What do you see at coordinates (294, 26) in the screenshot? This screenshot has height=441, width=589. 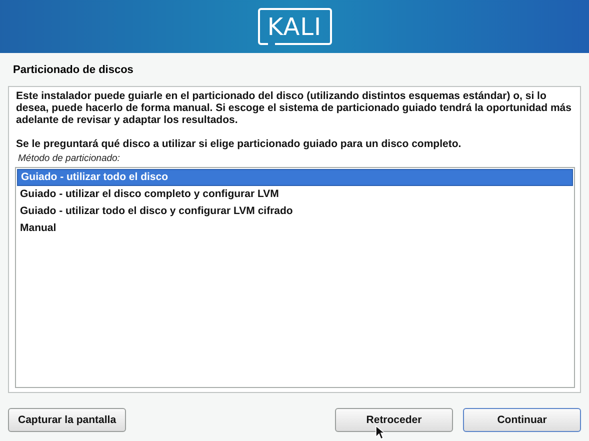 I see `logo-text: KALI` at bounding box center [294, 26].